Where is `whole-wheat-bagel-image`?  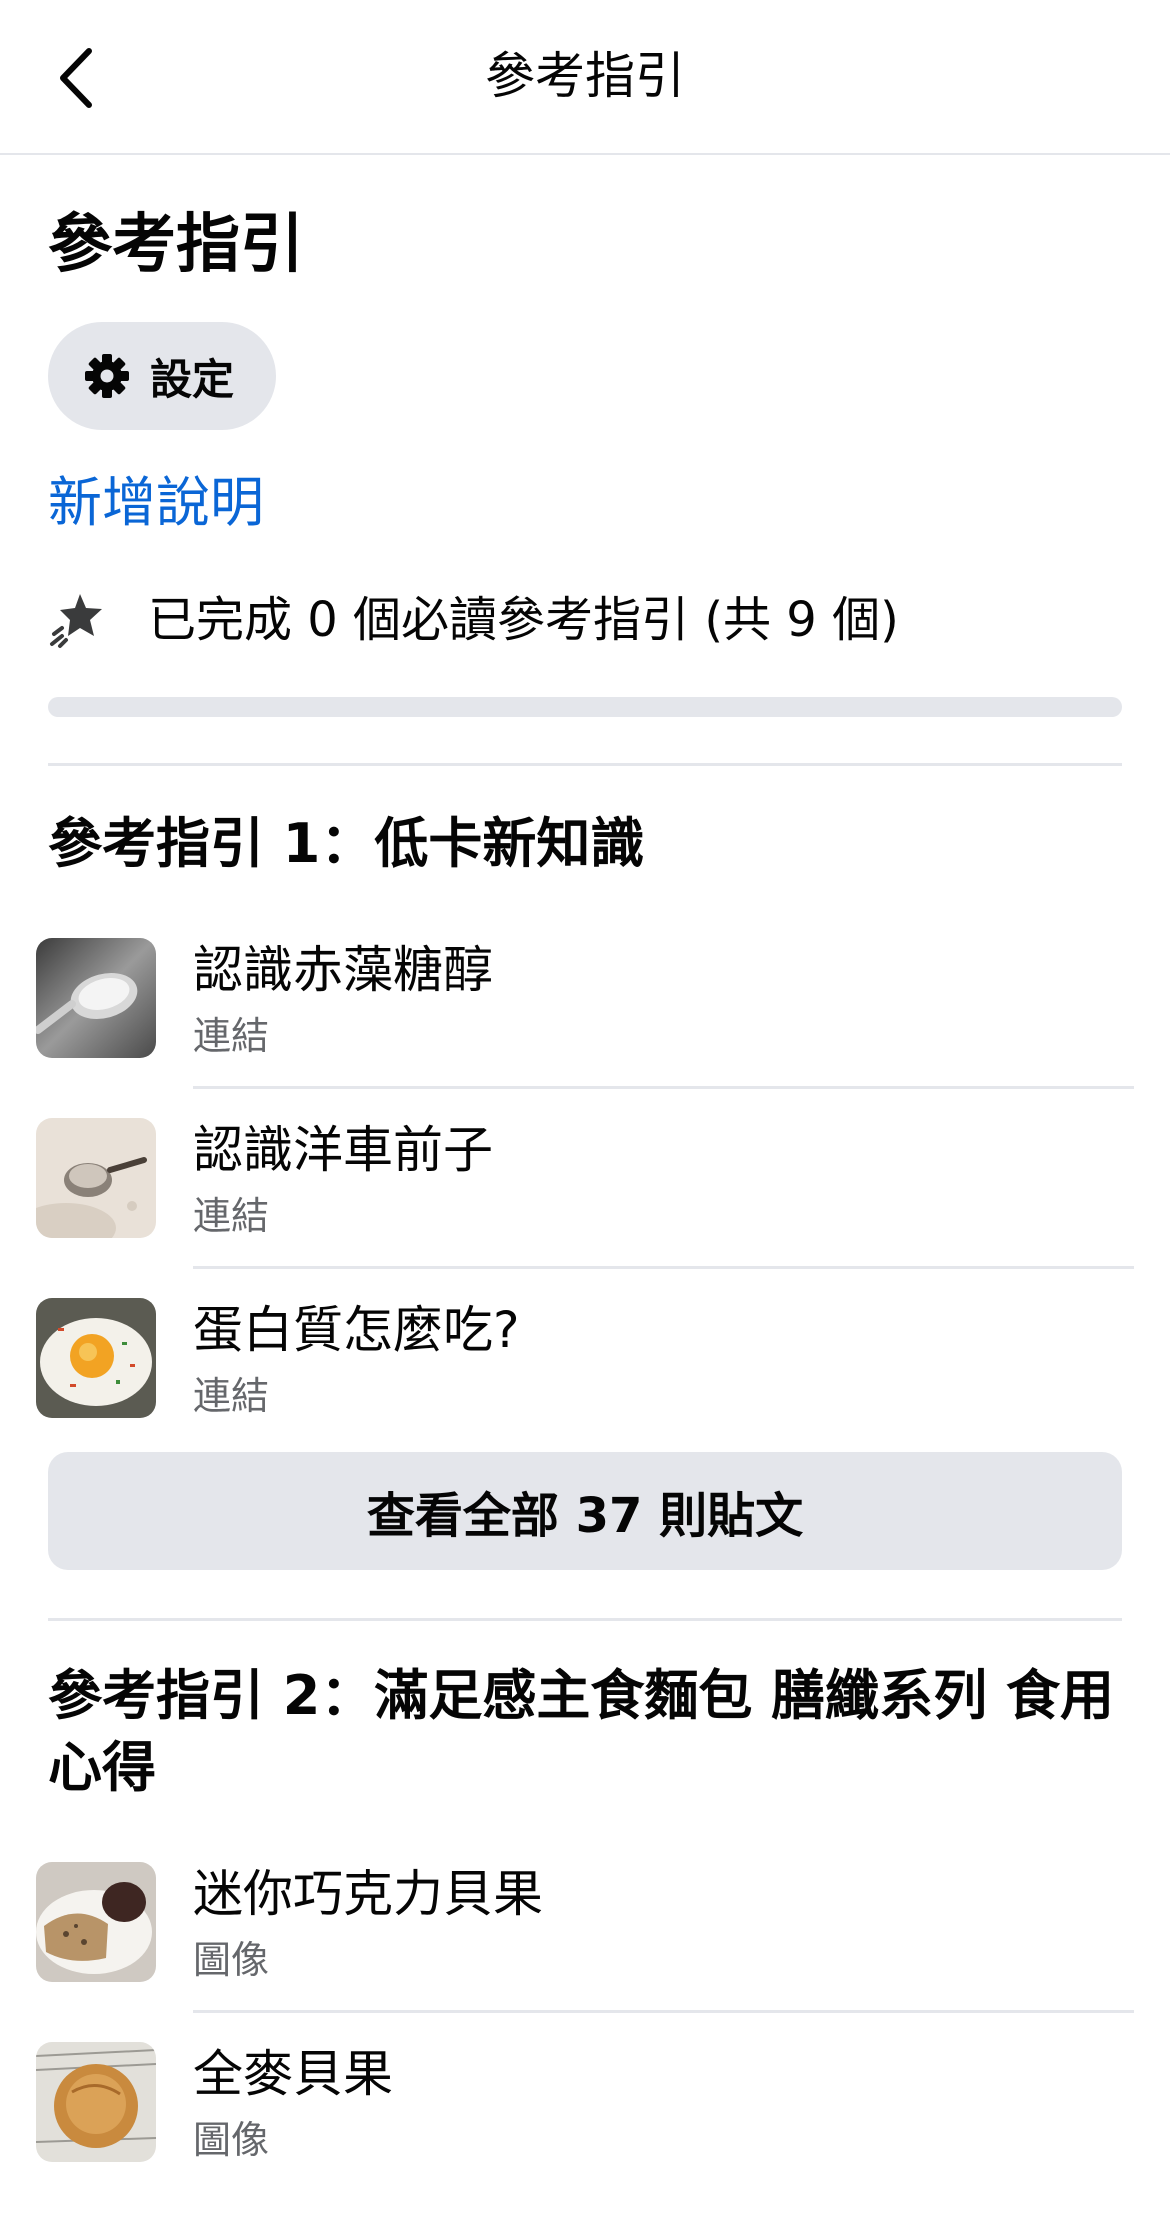
whole-wheat-bagel-image is located at coordinates (96, 2102).